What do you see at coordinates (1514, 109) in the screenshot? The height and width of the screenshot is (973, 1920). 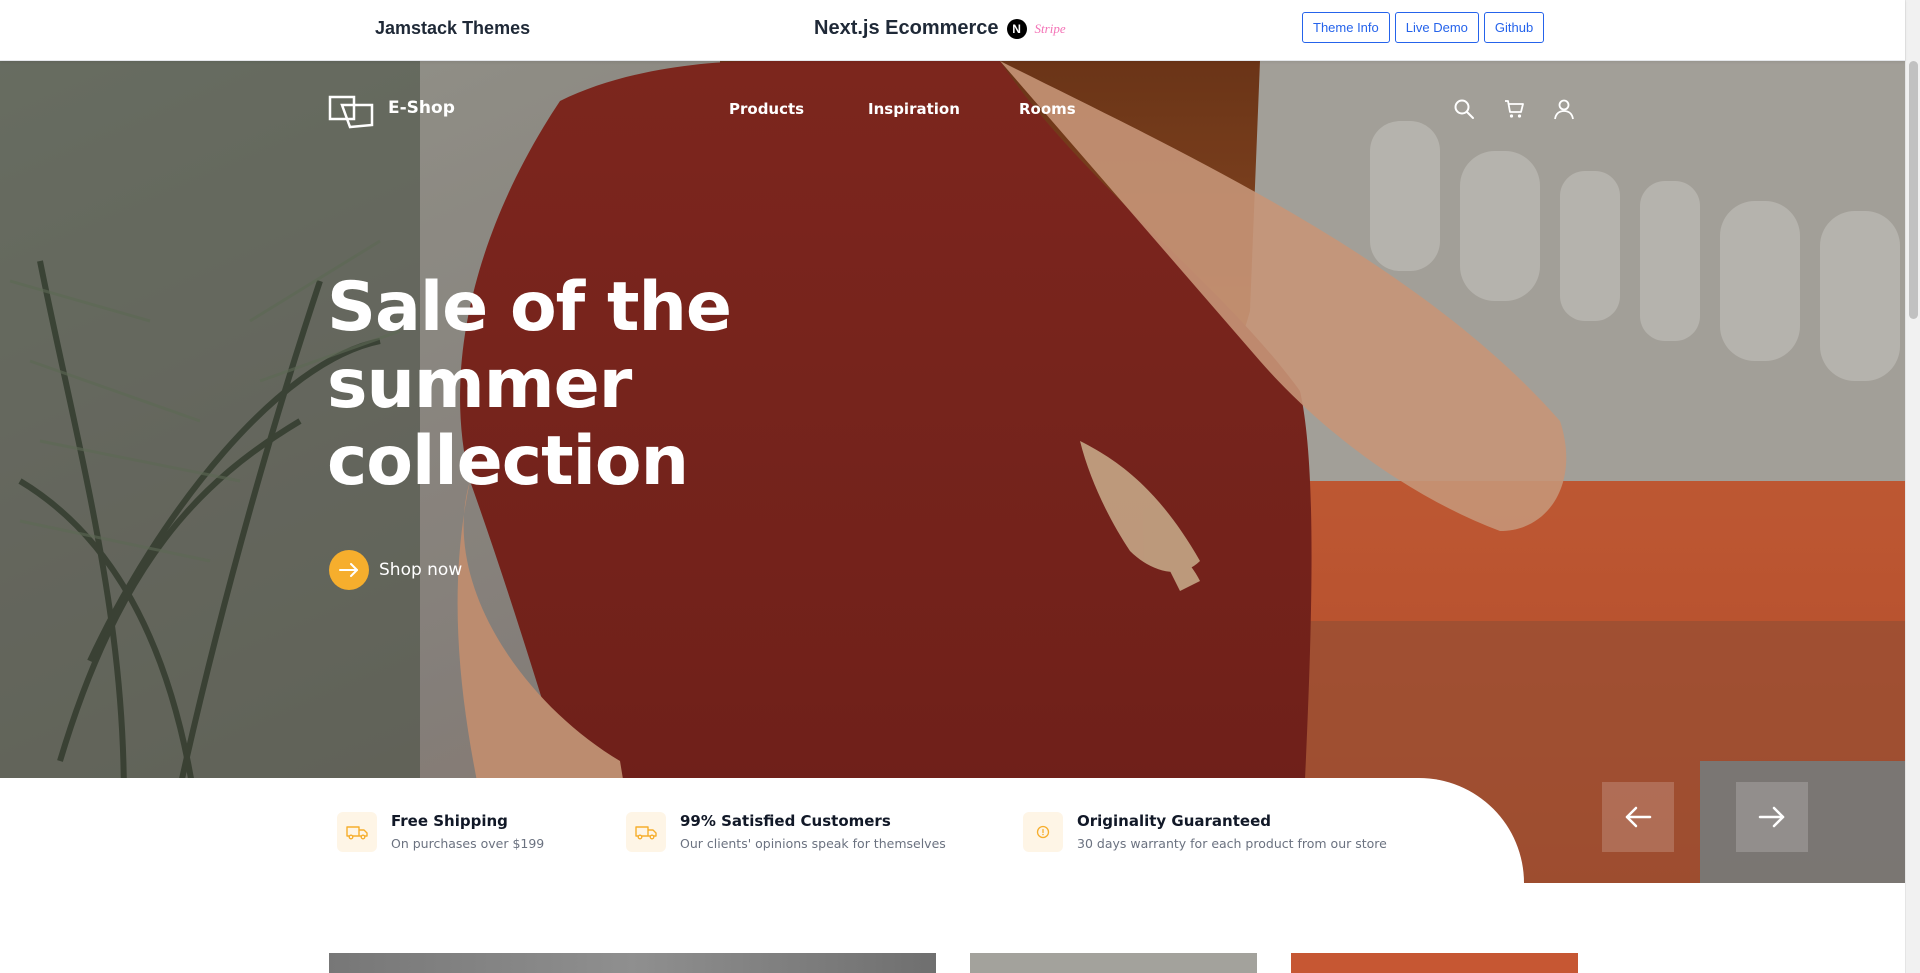 I see `cart-icon` at bounding box center [1514, 109].